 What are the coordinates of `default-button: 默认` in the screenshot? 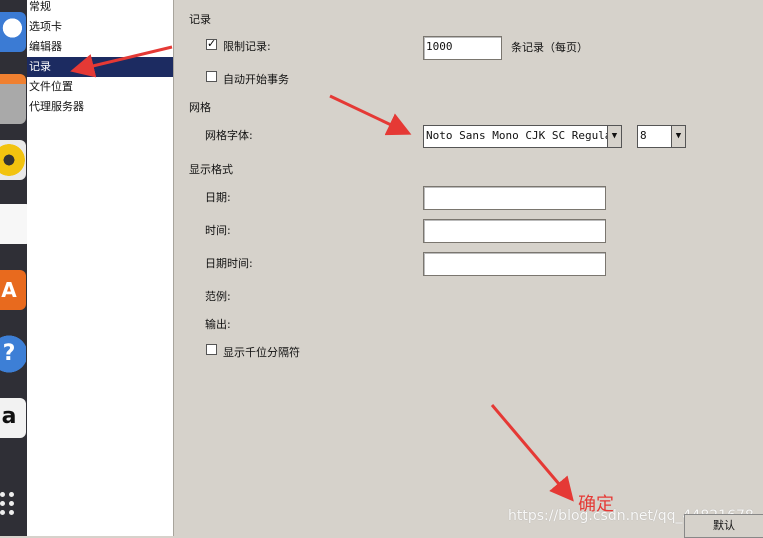 It's located at (723, 526).